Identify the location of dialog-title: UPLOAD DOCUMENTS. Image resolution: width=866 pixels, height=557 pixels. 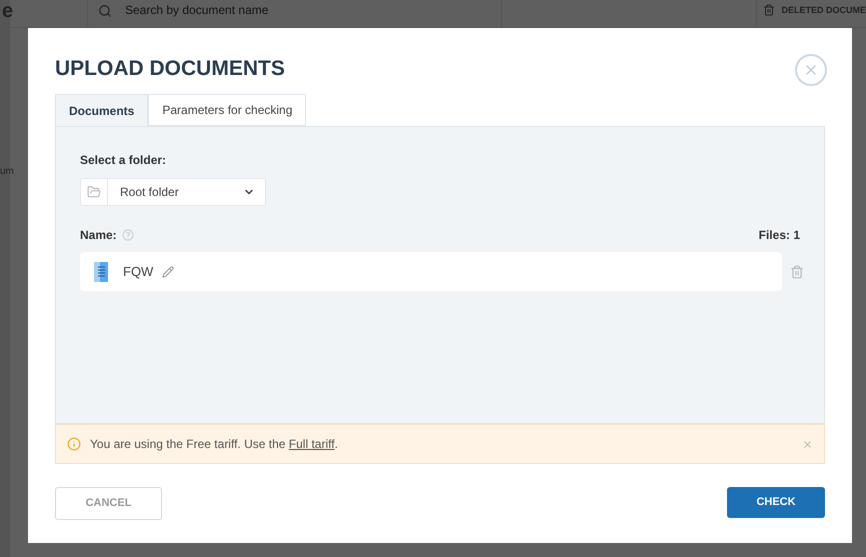
(170, 69).